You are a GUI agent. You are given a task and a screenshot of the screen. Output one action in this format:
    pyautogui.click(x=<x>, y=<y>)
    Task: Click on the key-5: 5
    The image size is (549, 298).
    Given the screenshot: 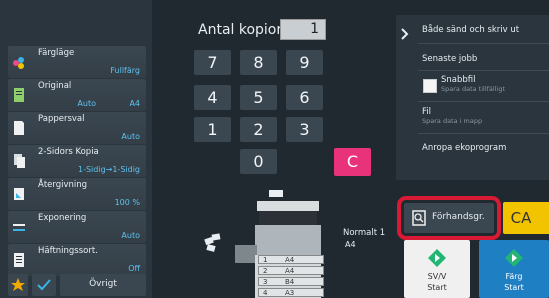 What is the action you would take?
    pyautogui.click(x=258, y=97)
    